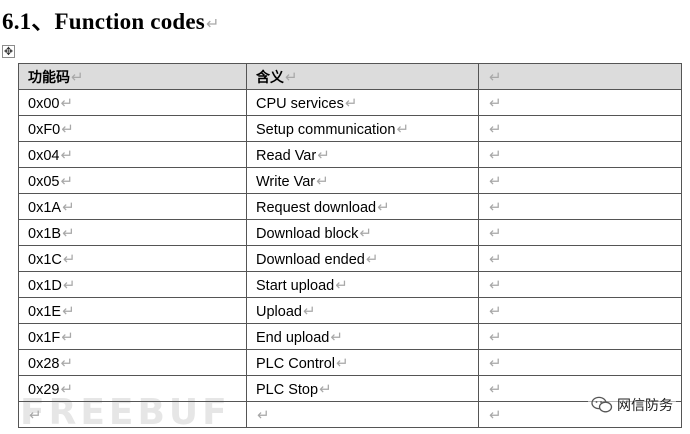 The width and height of the screenshot is (690, 434). I want to click on move-handle-icon: ✥, so click(8, 51).